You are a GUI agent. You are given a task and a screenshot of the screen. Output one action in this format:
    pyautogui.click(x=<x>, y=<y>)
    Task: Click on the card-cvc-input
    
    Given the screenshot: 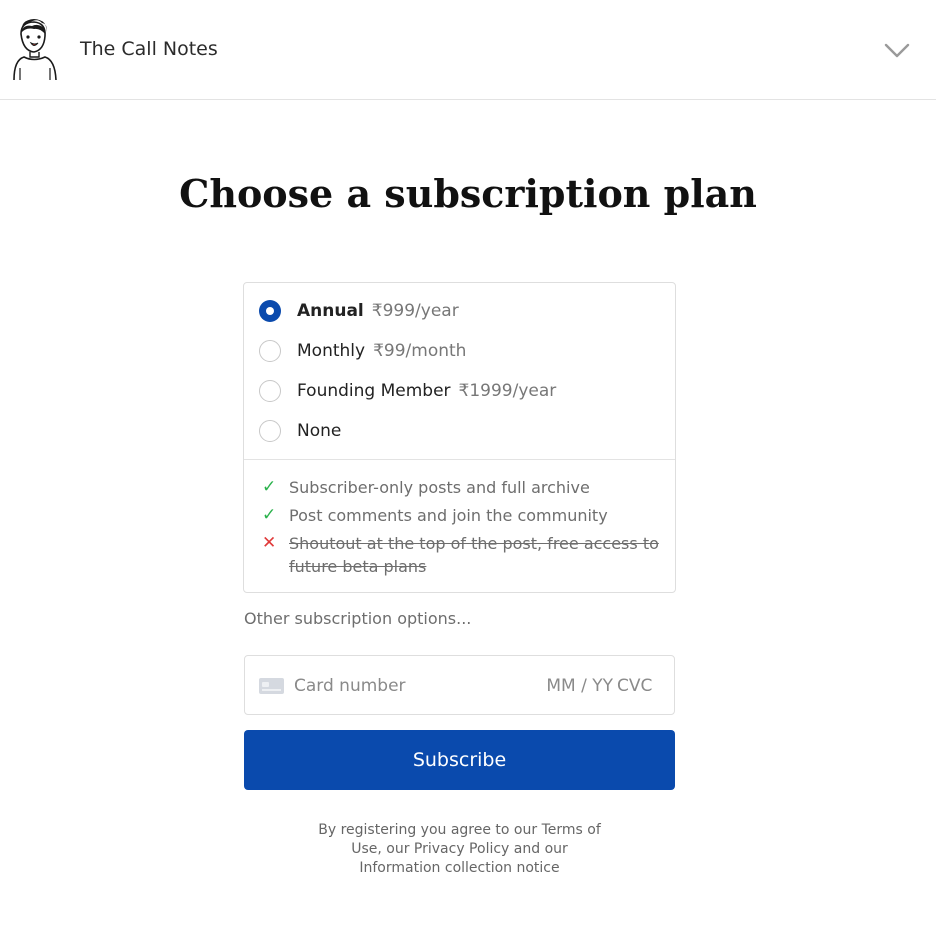 What is the action you would take?
    pyautogui.click(x=639, y=686)
    